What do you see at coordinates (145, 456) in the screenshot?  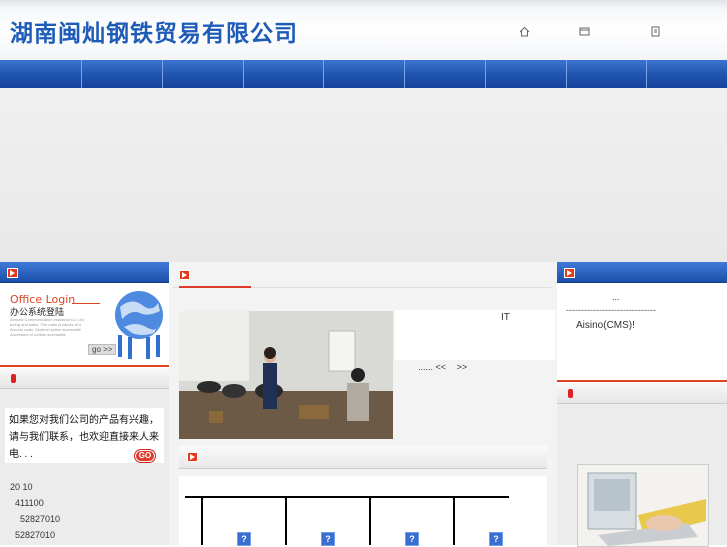 I see `contact-go-button: GO` at bounding box center [145, 456].